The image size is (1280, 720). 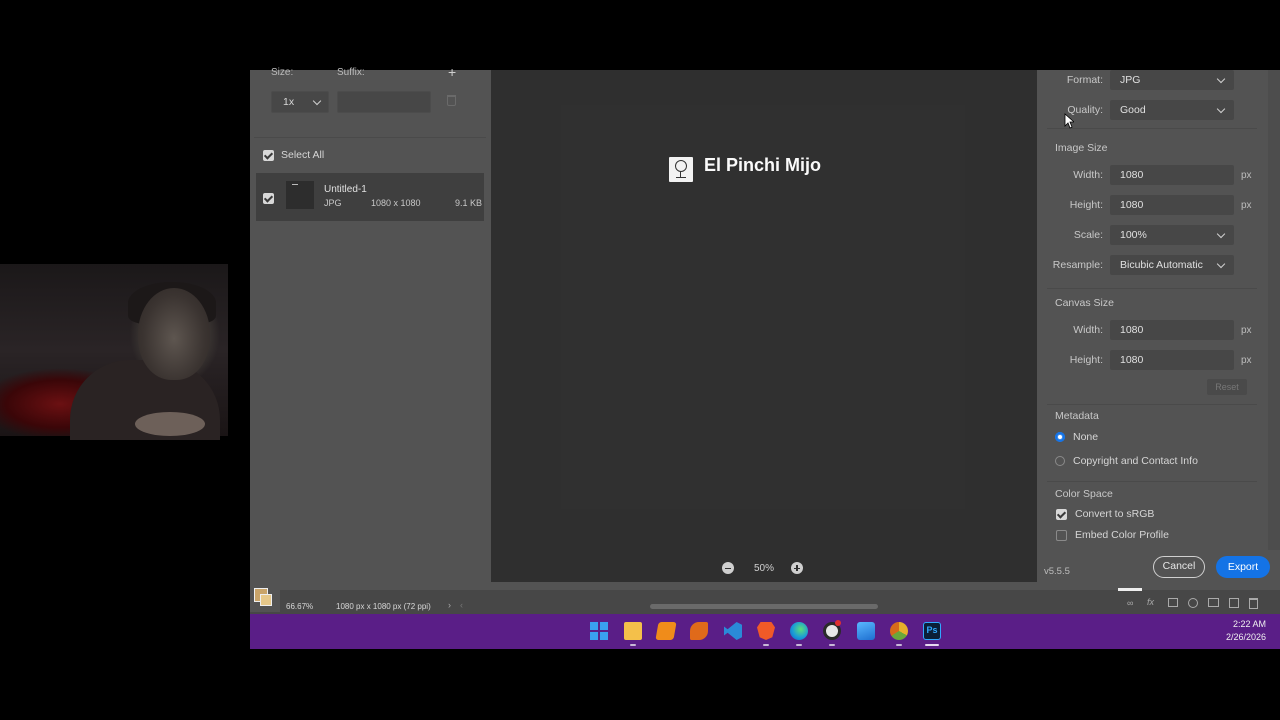 I want to click on export-button: Export, so click(x=1243, y=567).